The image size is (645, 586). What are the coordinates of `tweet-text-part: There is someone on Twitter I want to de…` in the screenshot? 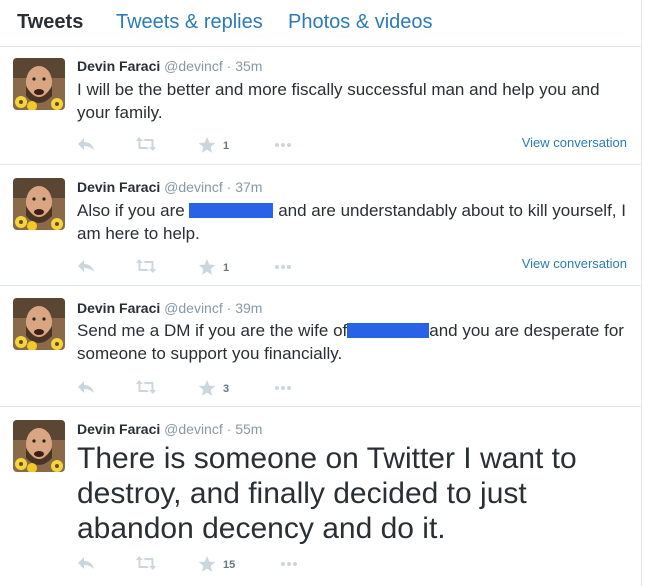 It's located at (327, 493).